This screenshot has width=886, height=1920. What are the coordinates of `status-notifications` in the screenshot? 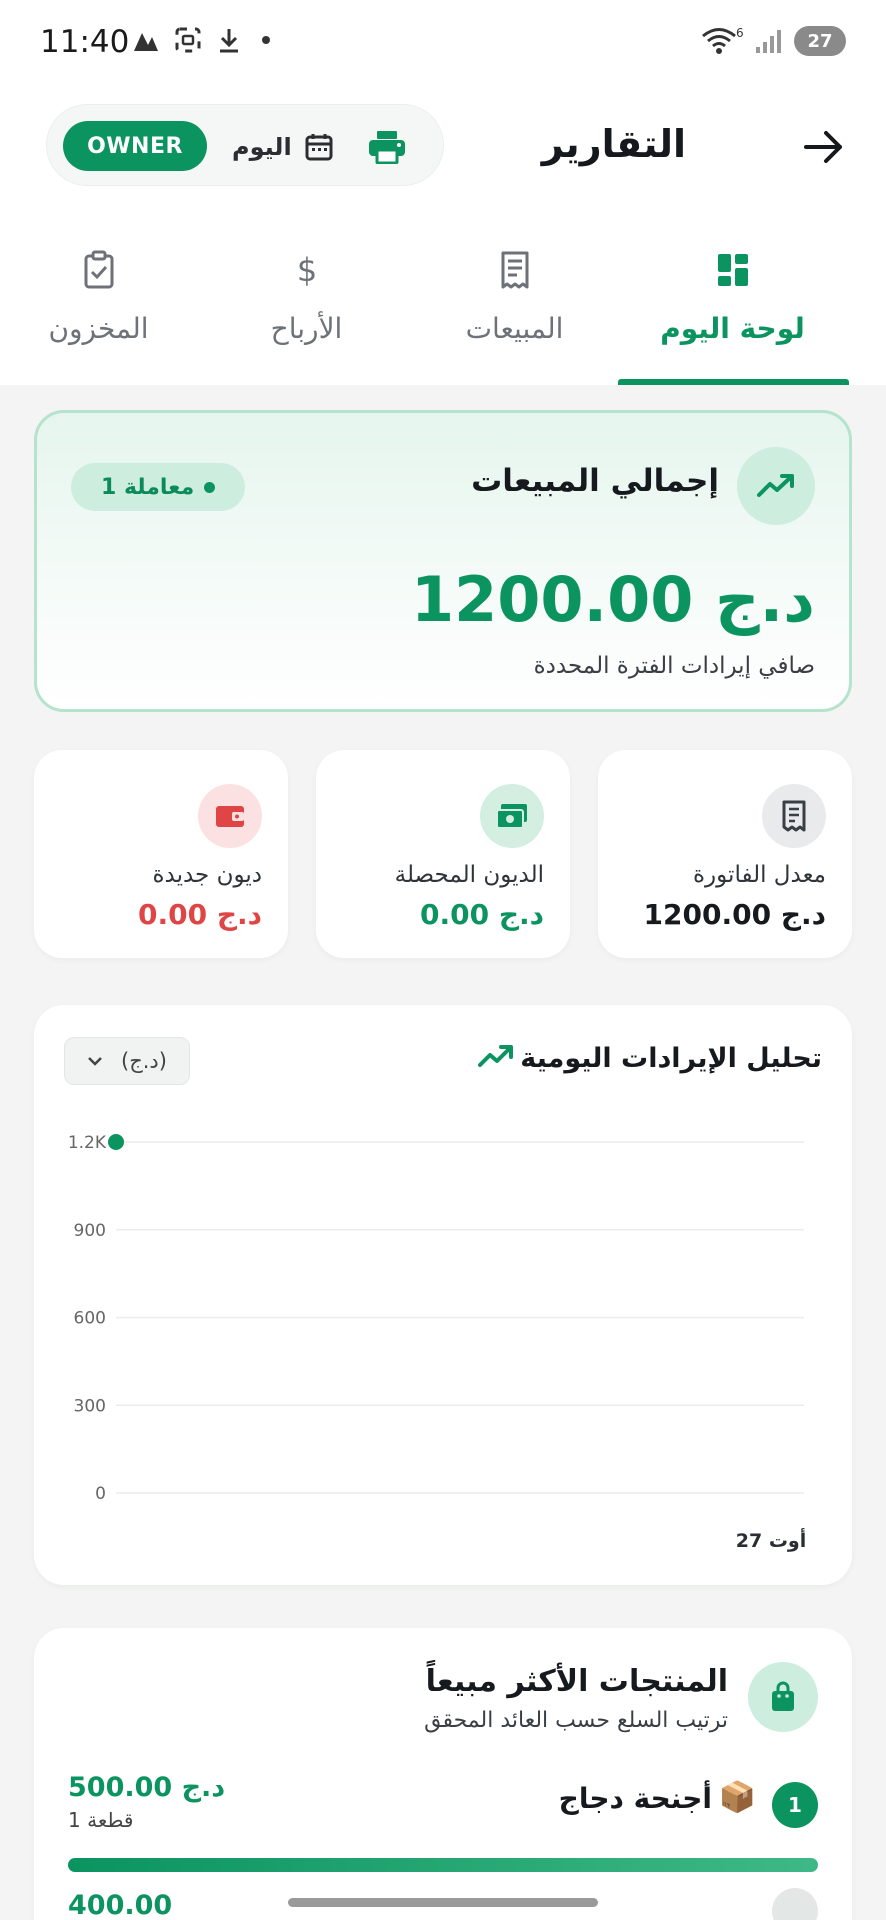 It's located at (201, 40).